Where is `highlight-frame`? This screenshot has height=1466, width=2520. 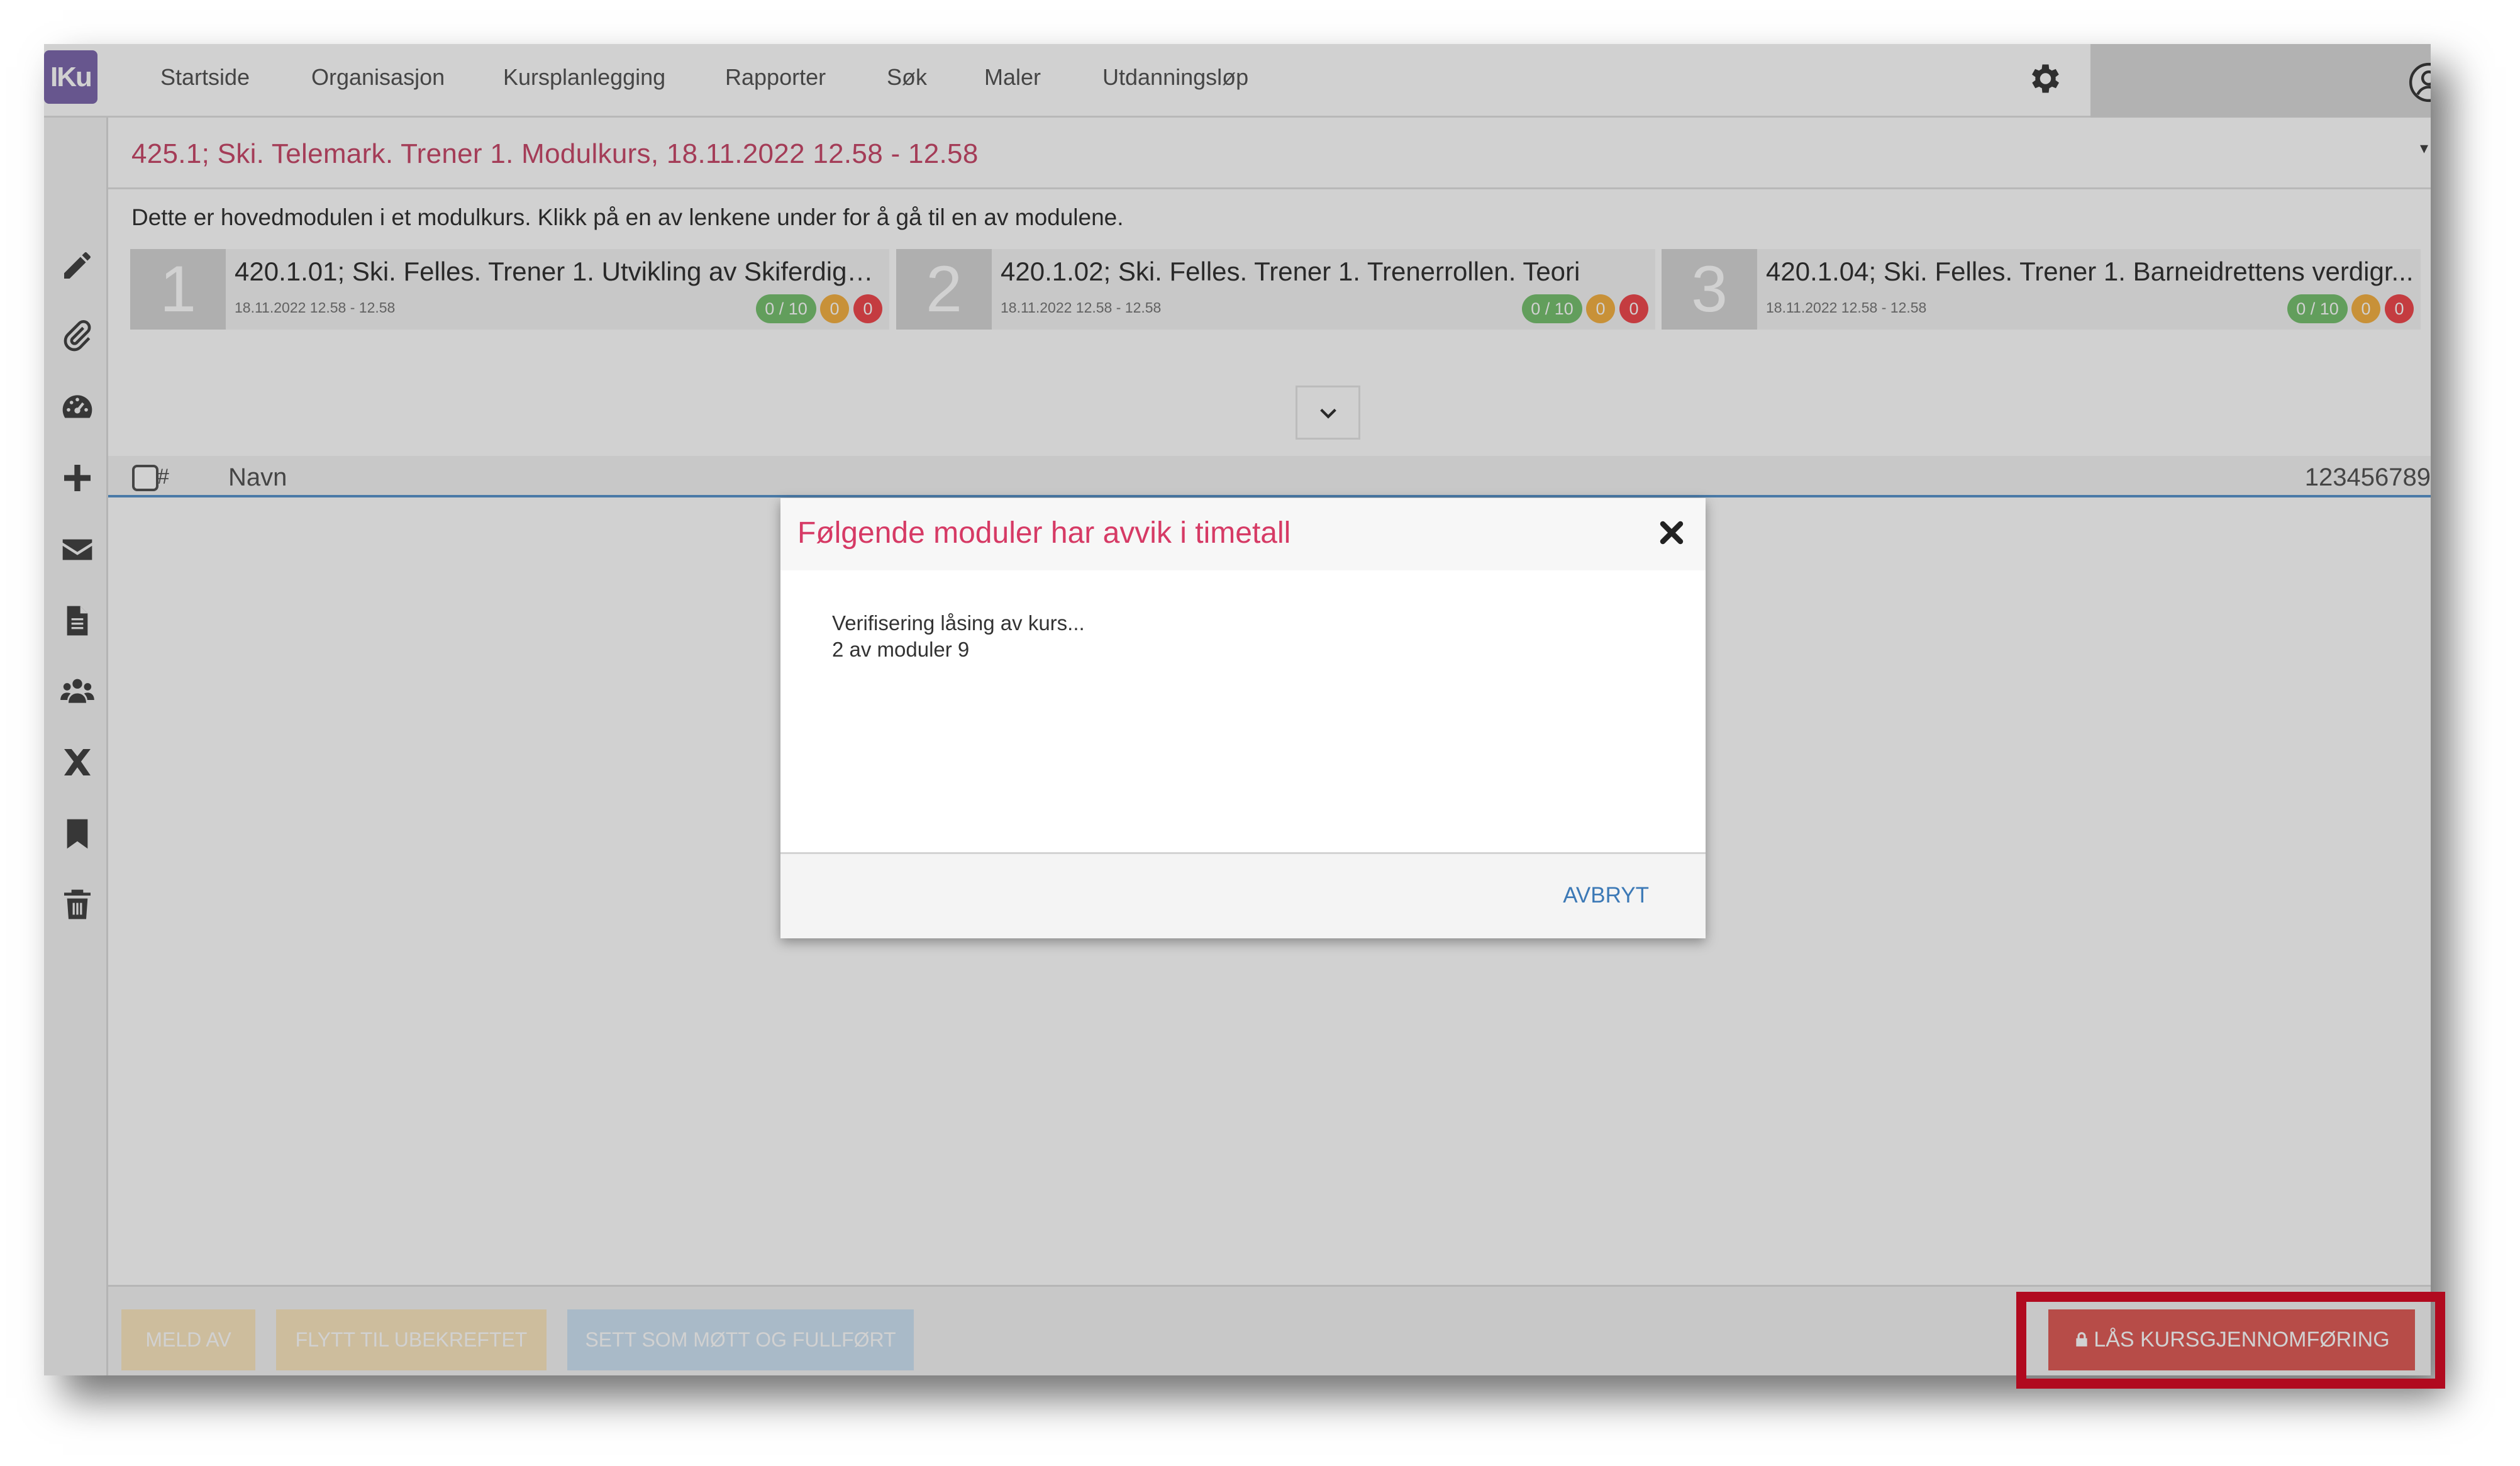
highlight-frame is located at coordinates (2230, 1340).